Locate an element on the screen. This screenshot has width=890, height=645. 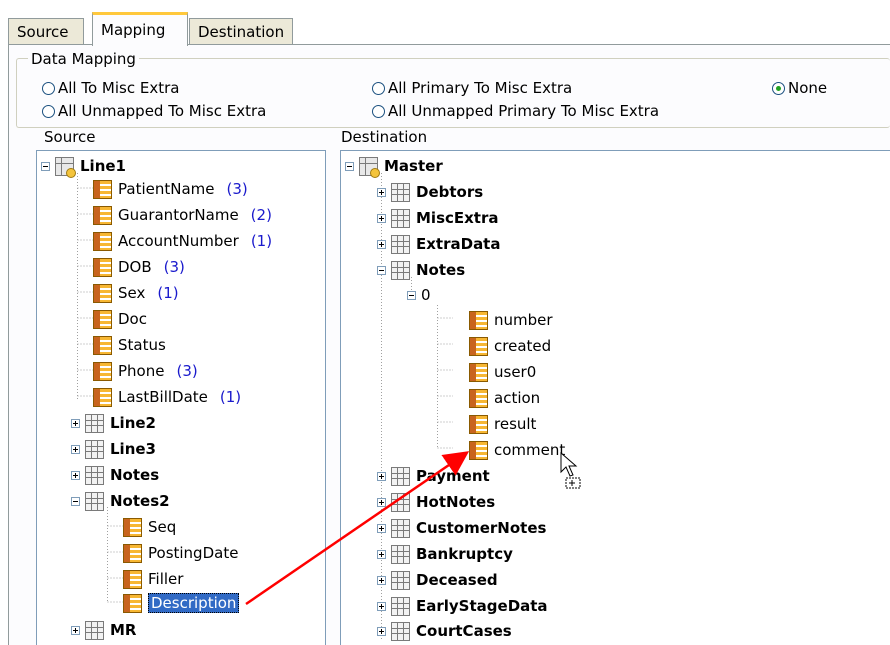
tree-node-miscextra: MiscExtra is located at coordinates (438, 218).